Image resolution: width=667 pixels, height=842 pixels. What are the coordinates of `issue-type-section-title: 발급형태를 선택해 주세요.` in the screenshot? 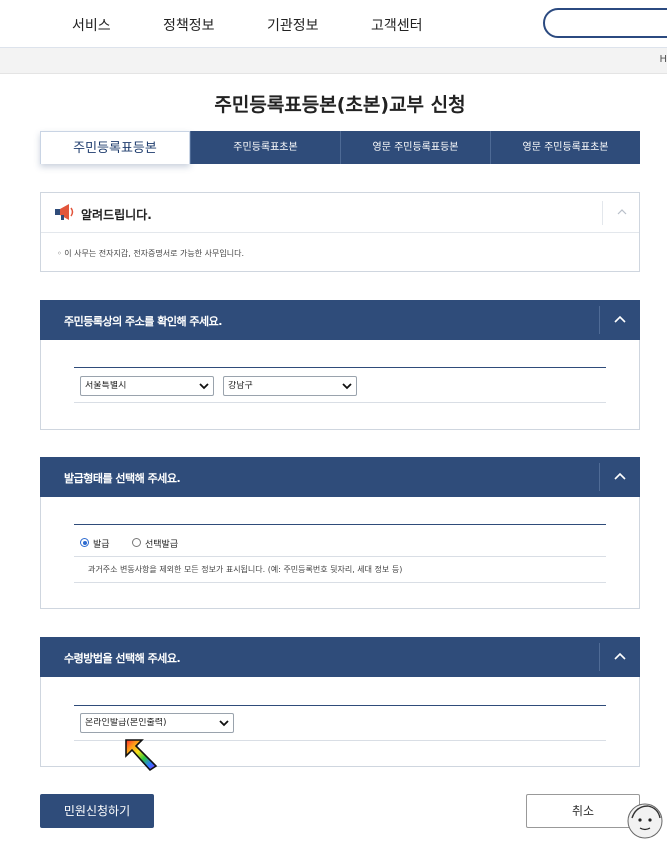 It's located at (122, 478).